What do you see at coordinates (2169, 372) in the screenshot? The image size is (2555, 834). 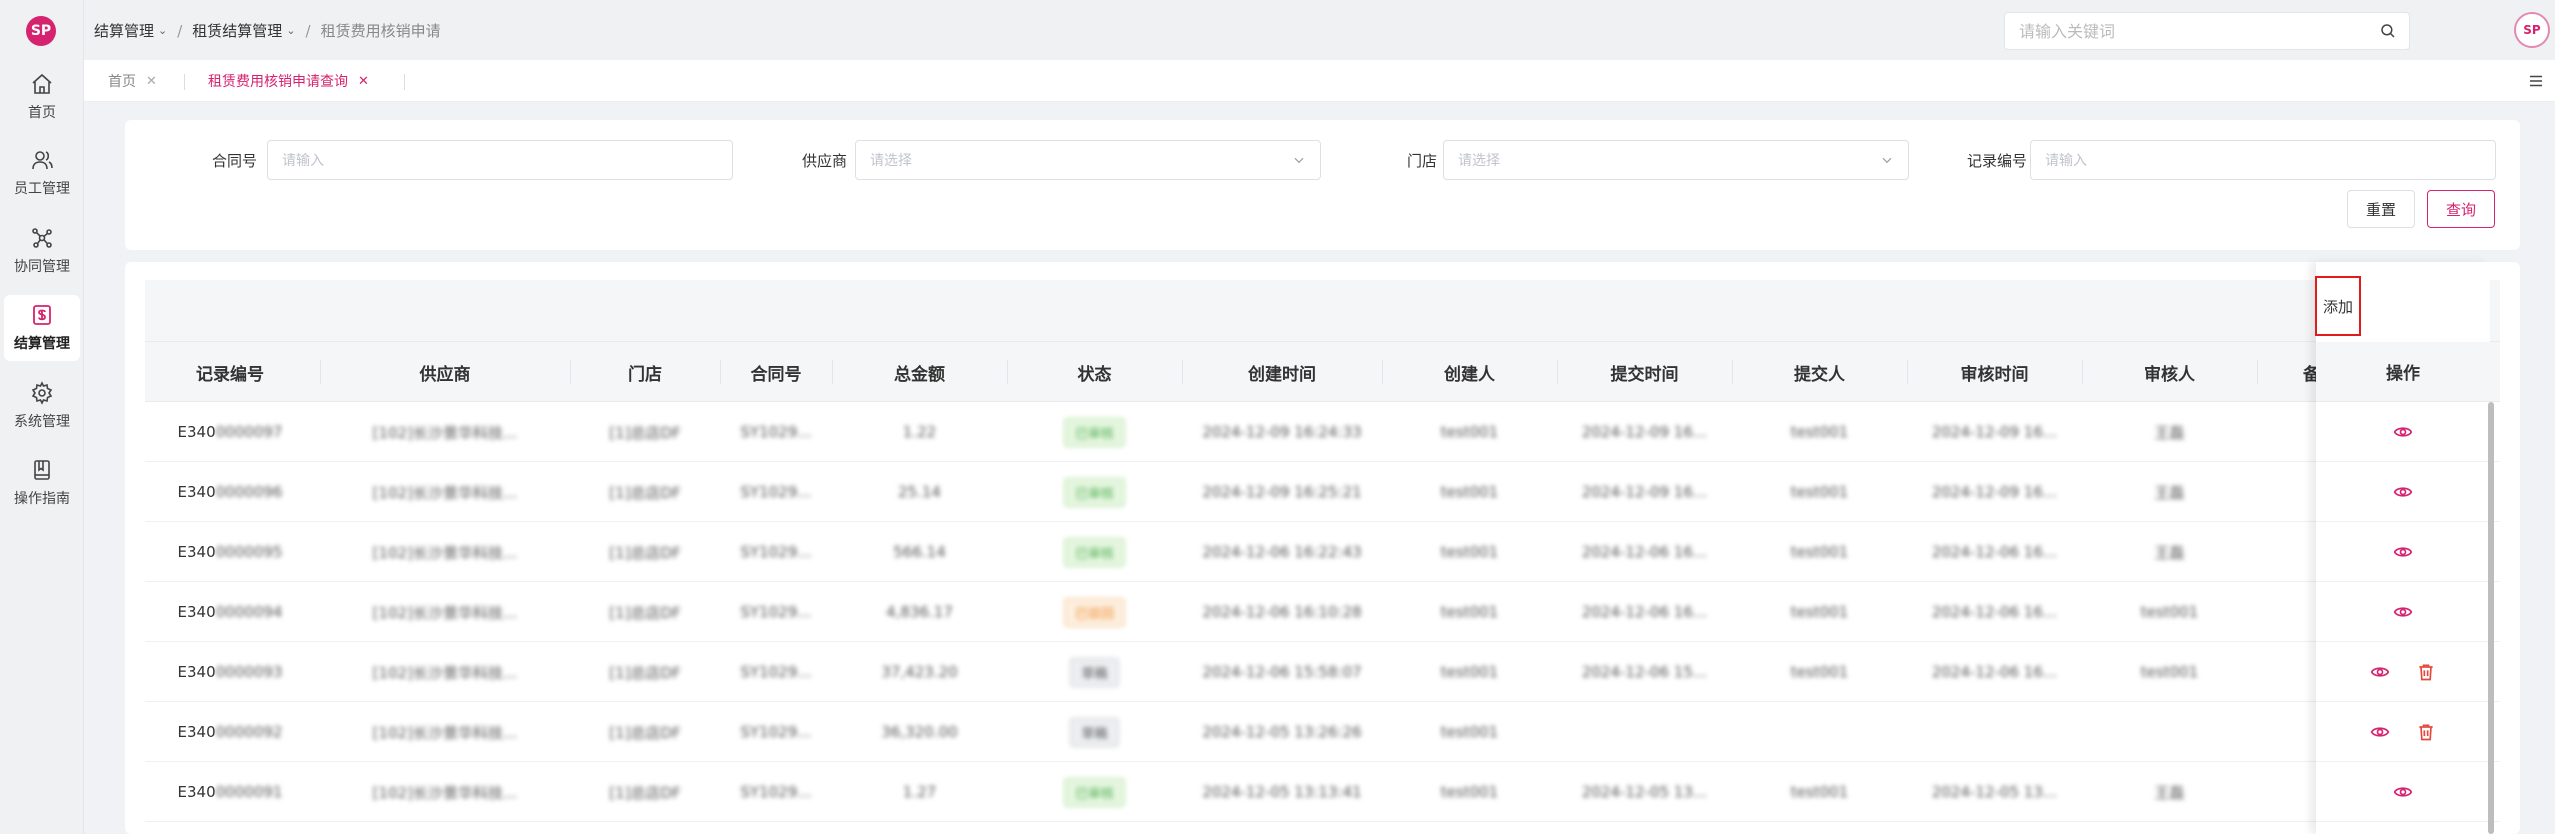 I see `column-header: 审核人` at bounding box center [2169, 372].